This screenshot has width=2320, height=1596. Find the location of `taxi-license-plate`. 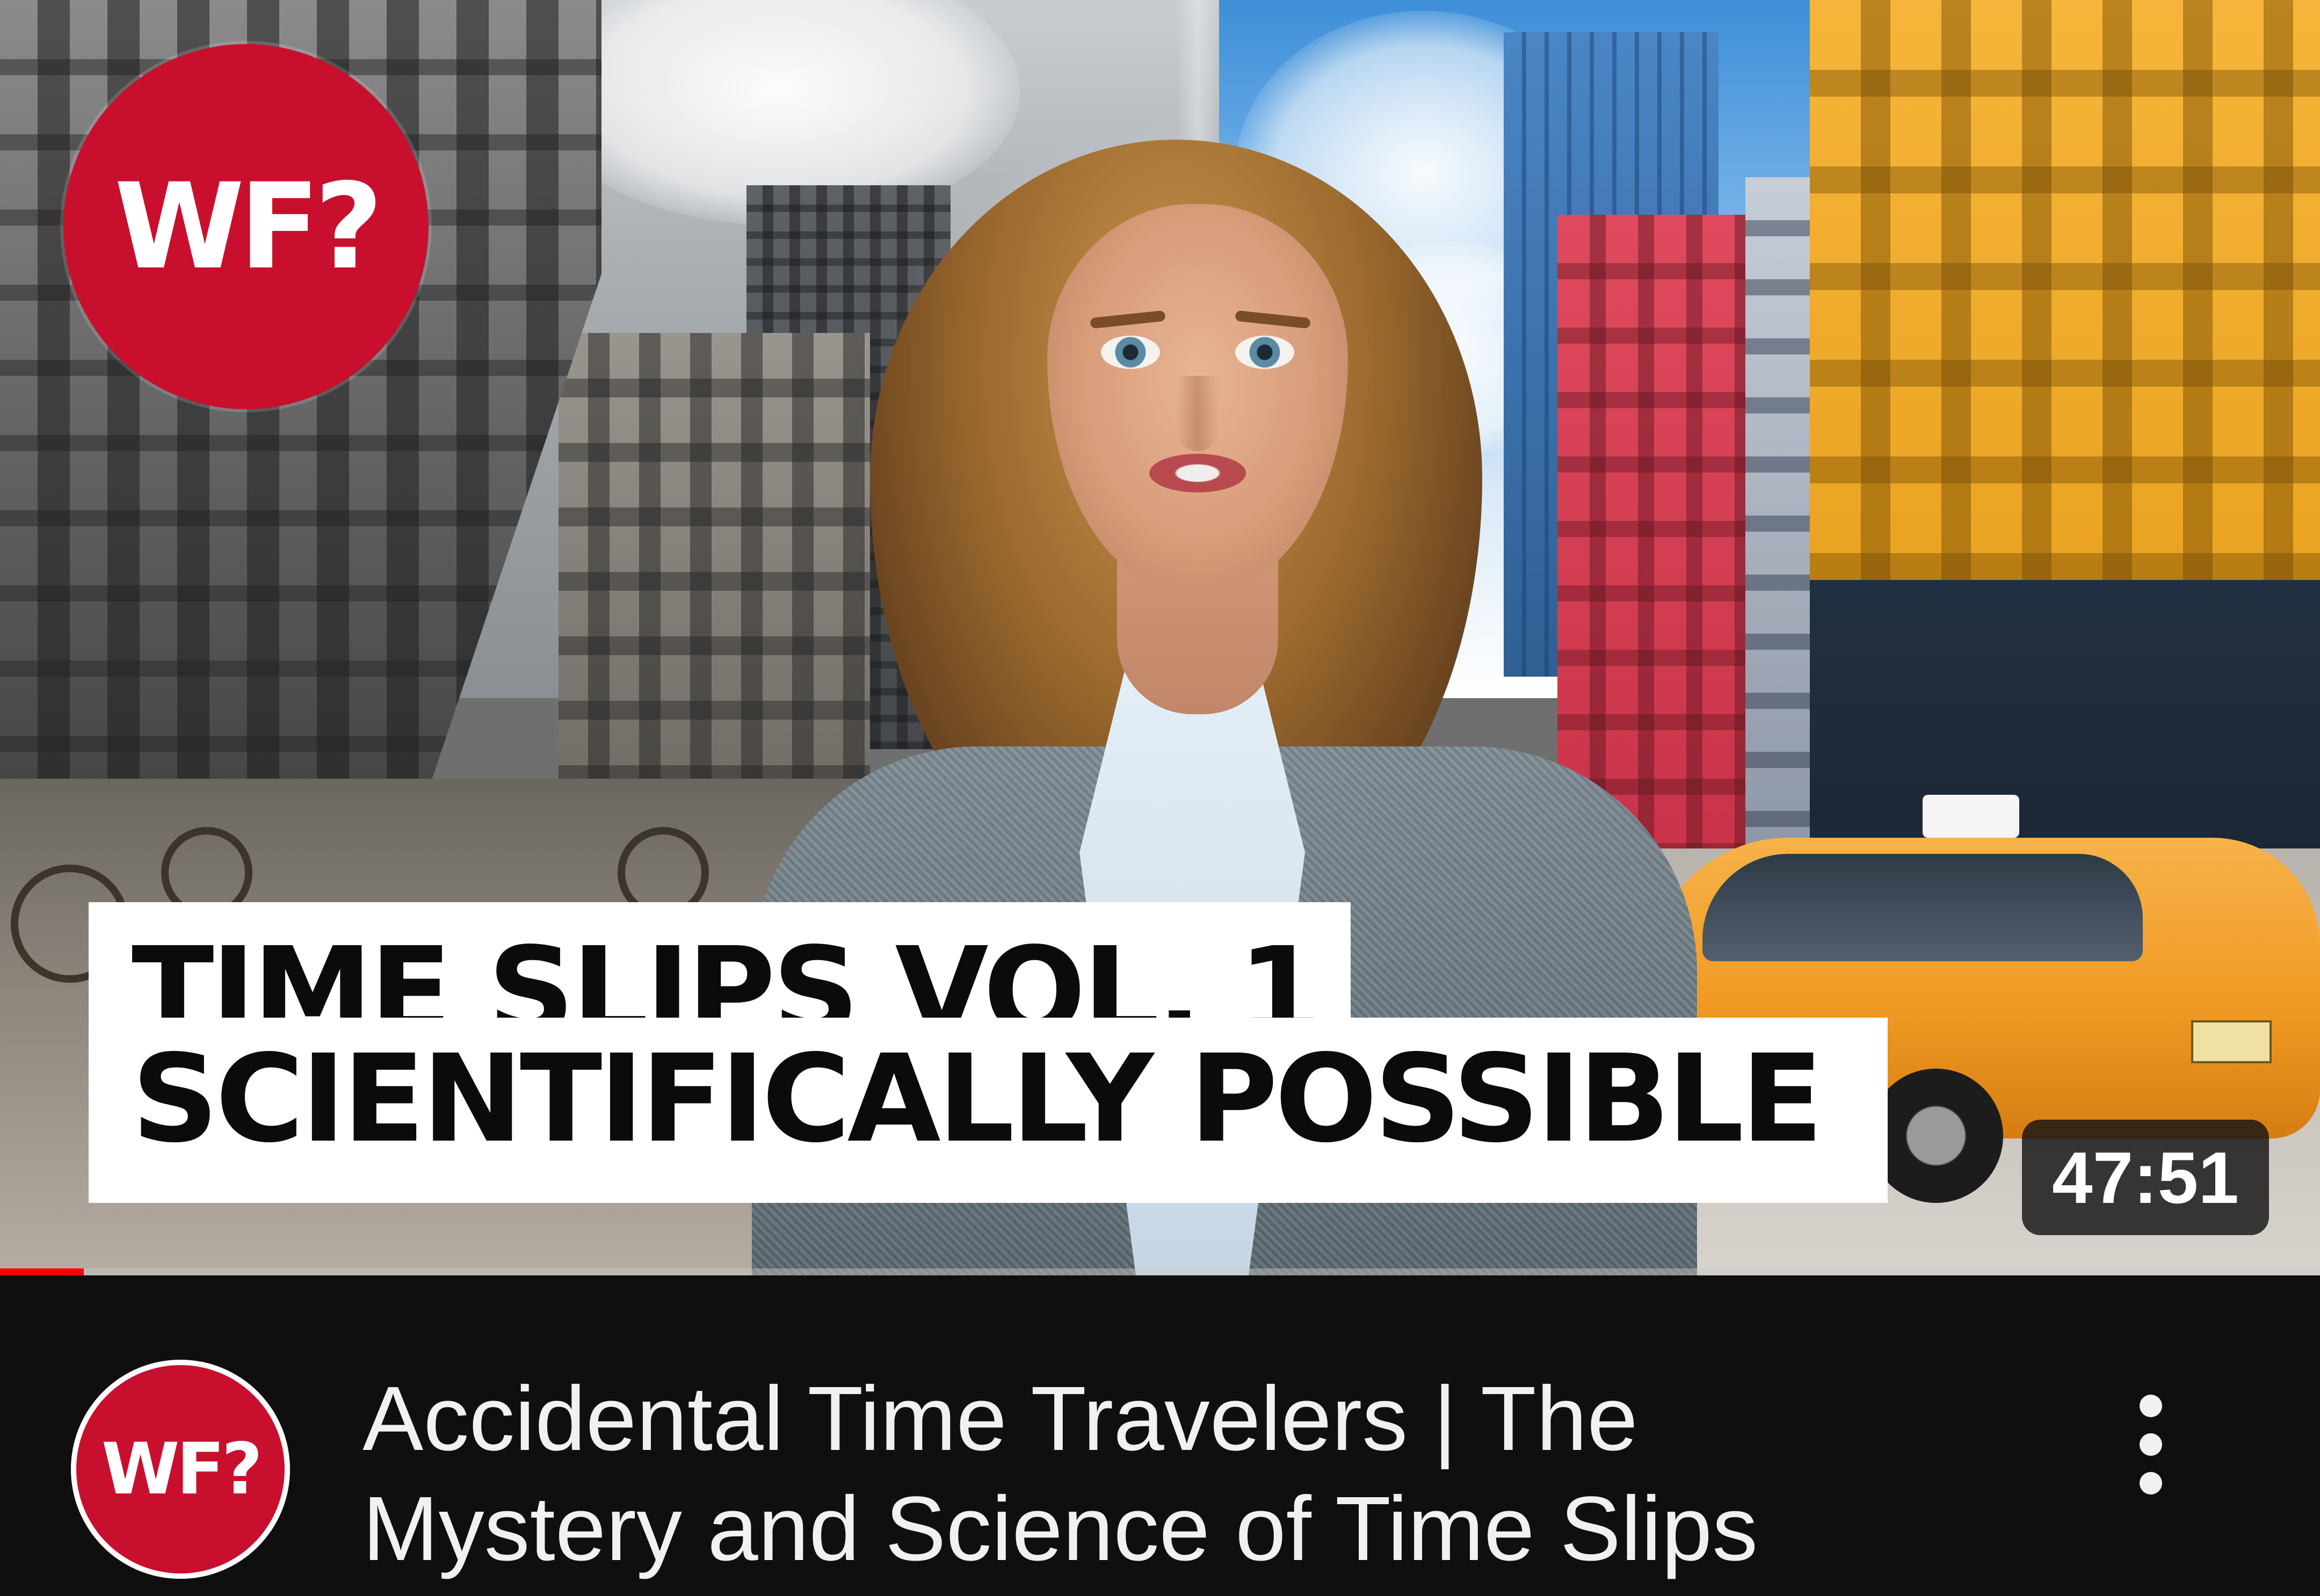

taxi-license-plate is located at coordinates (2231, 1041).